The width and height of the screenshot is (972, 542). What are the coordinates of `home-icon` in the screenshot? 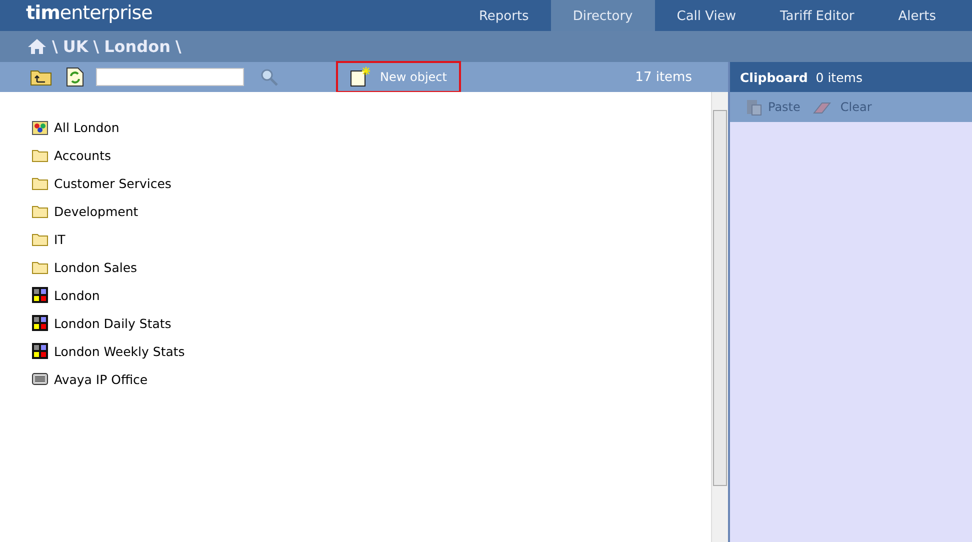 It's located at (37, 46).